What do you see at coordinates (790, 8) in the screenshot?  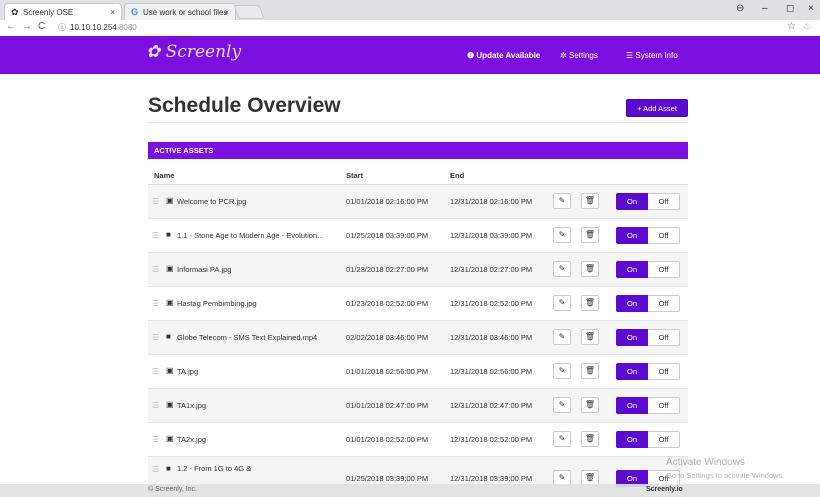 I see `maximize-icon: ◻` at bounding box center [790, 8].